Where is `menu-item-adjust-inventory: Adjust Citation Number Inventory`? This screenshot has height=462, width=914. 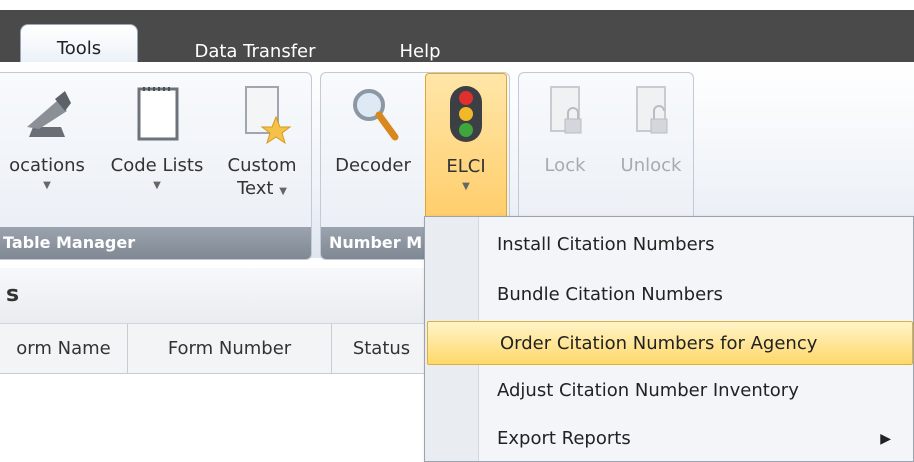 menu-item-adjust-inventory: Adjust Citation Number Inventory is located at coordinates (669, 391).